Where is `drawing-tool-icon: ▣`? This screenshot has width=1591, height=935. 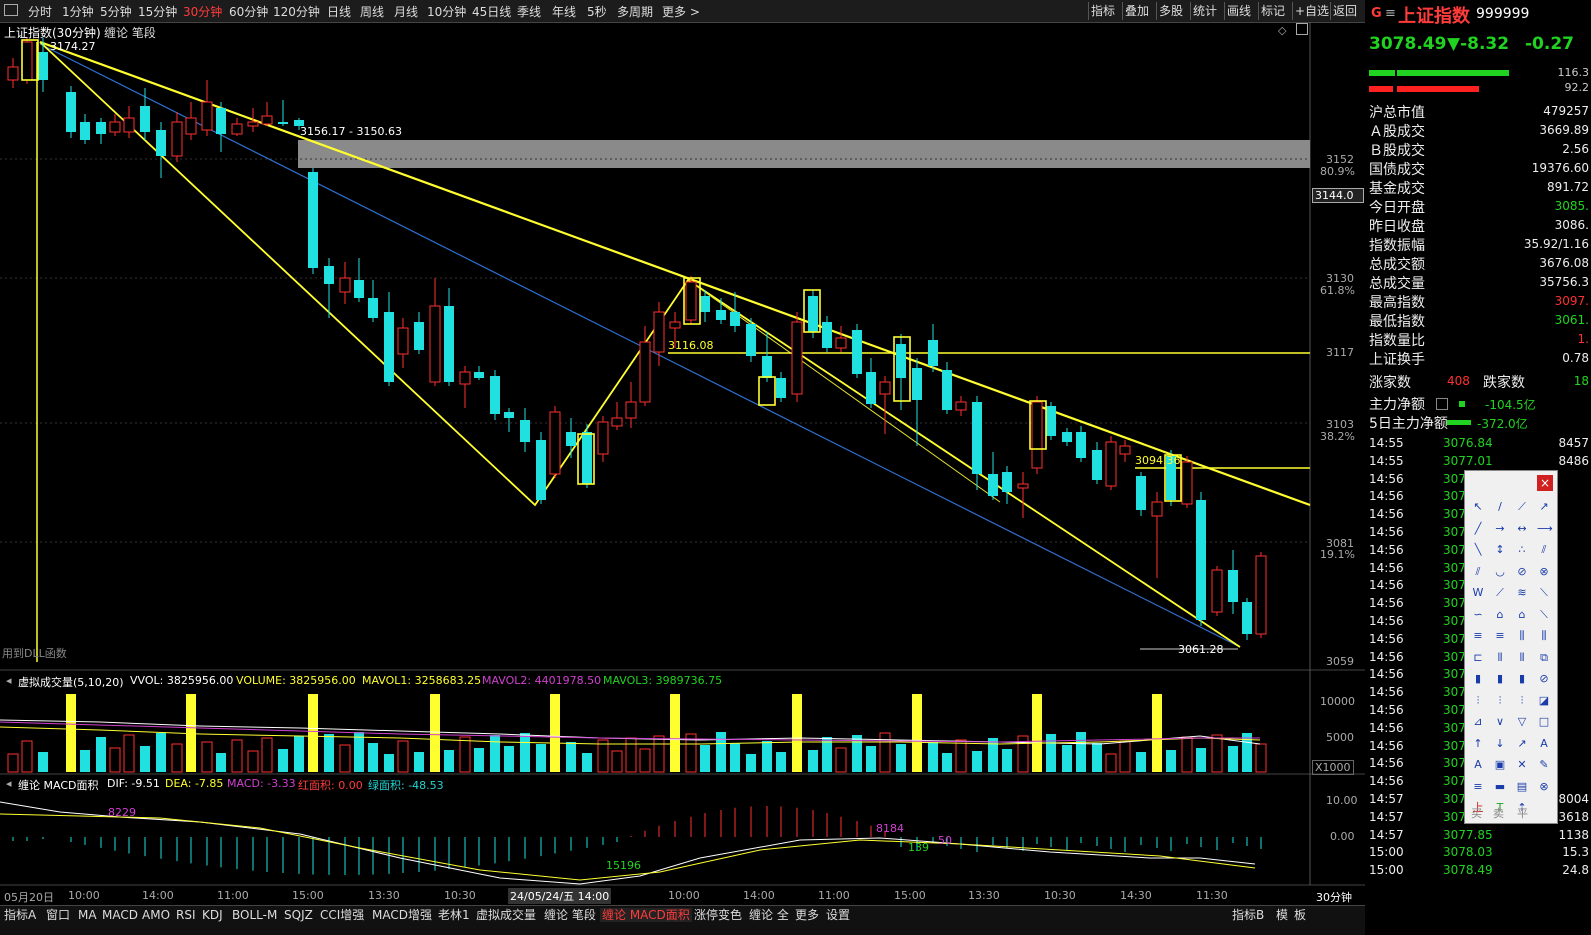
drawing-tool-icon: ▣ is located at coordinates (1500, 765).